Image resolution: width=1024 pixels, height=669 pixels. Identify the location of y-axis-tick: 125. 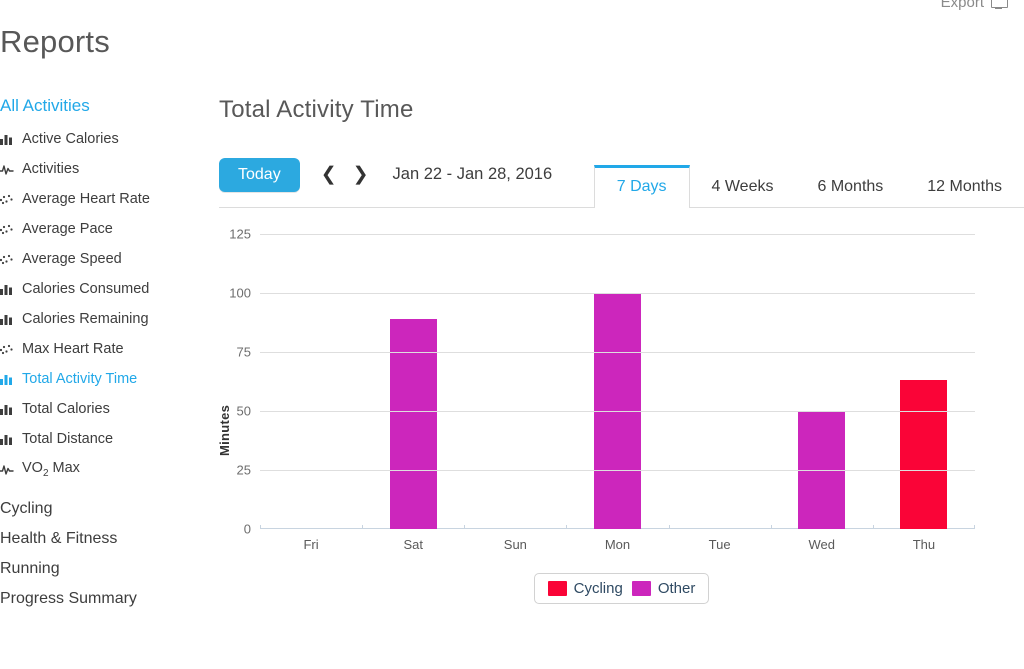
(240, 234).